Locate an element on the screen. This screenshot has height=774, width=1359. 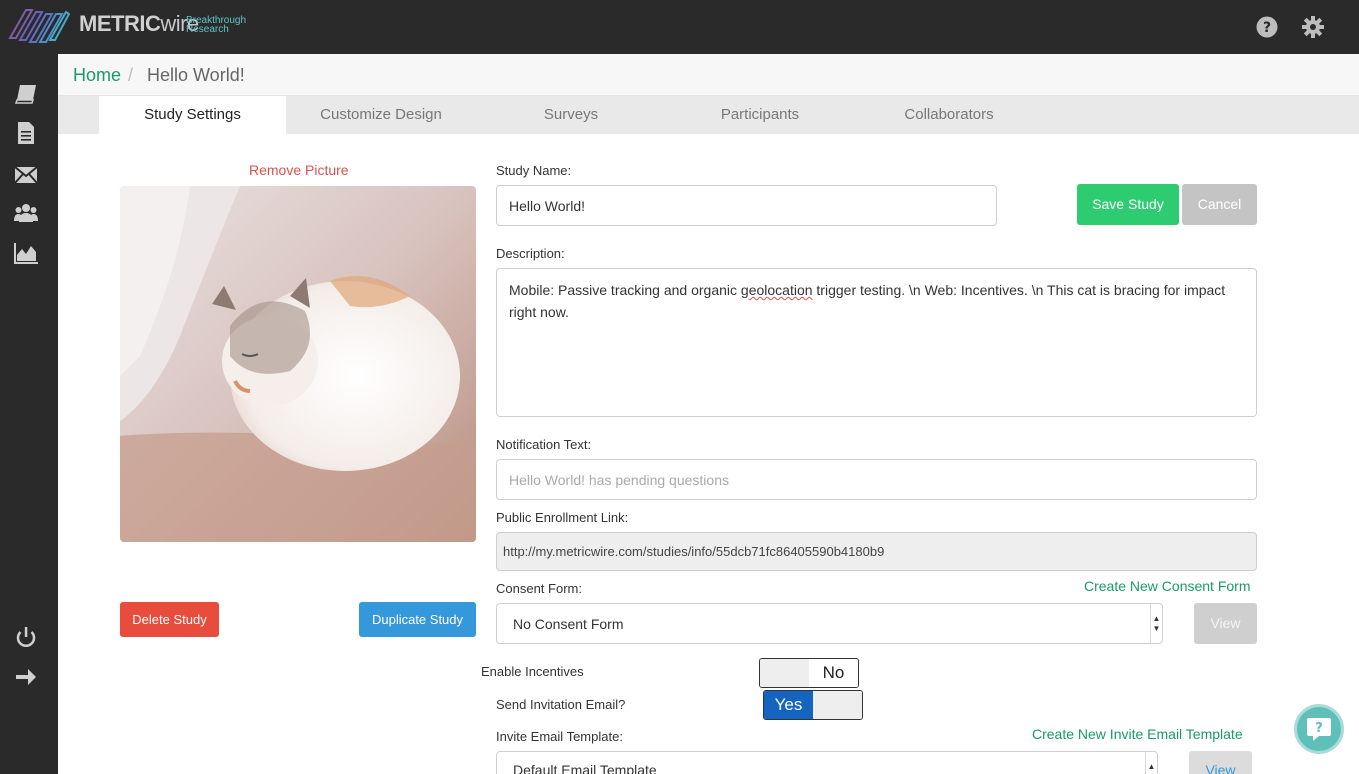
help-icon: ? is located at coordinates (1267, 27).